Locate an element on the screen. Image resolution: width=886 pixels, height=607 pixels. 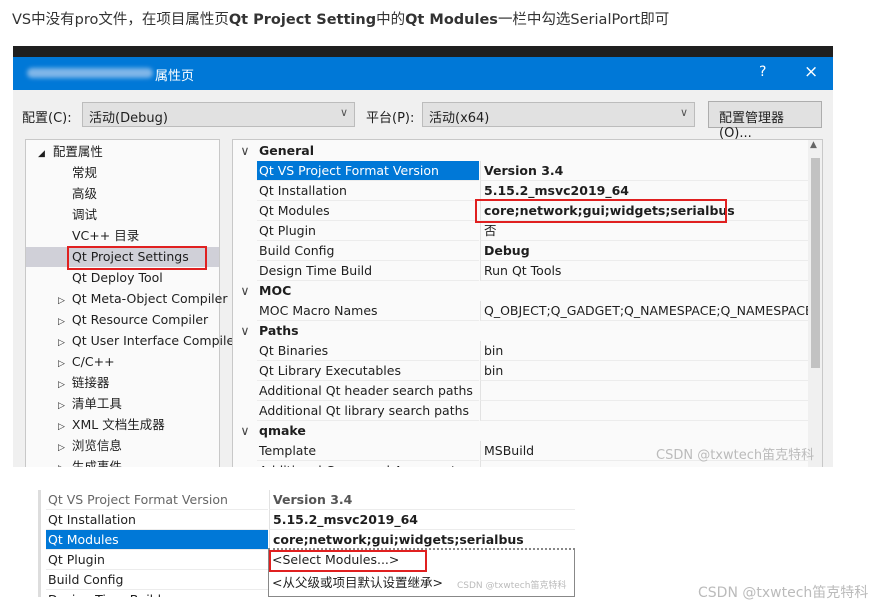
tree-root: ◢ 配置属性 is located at coordinates (70, 152).